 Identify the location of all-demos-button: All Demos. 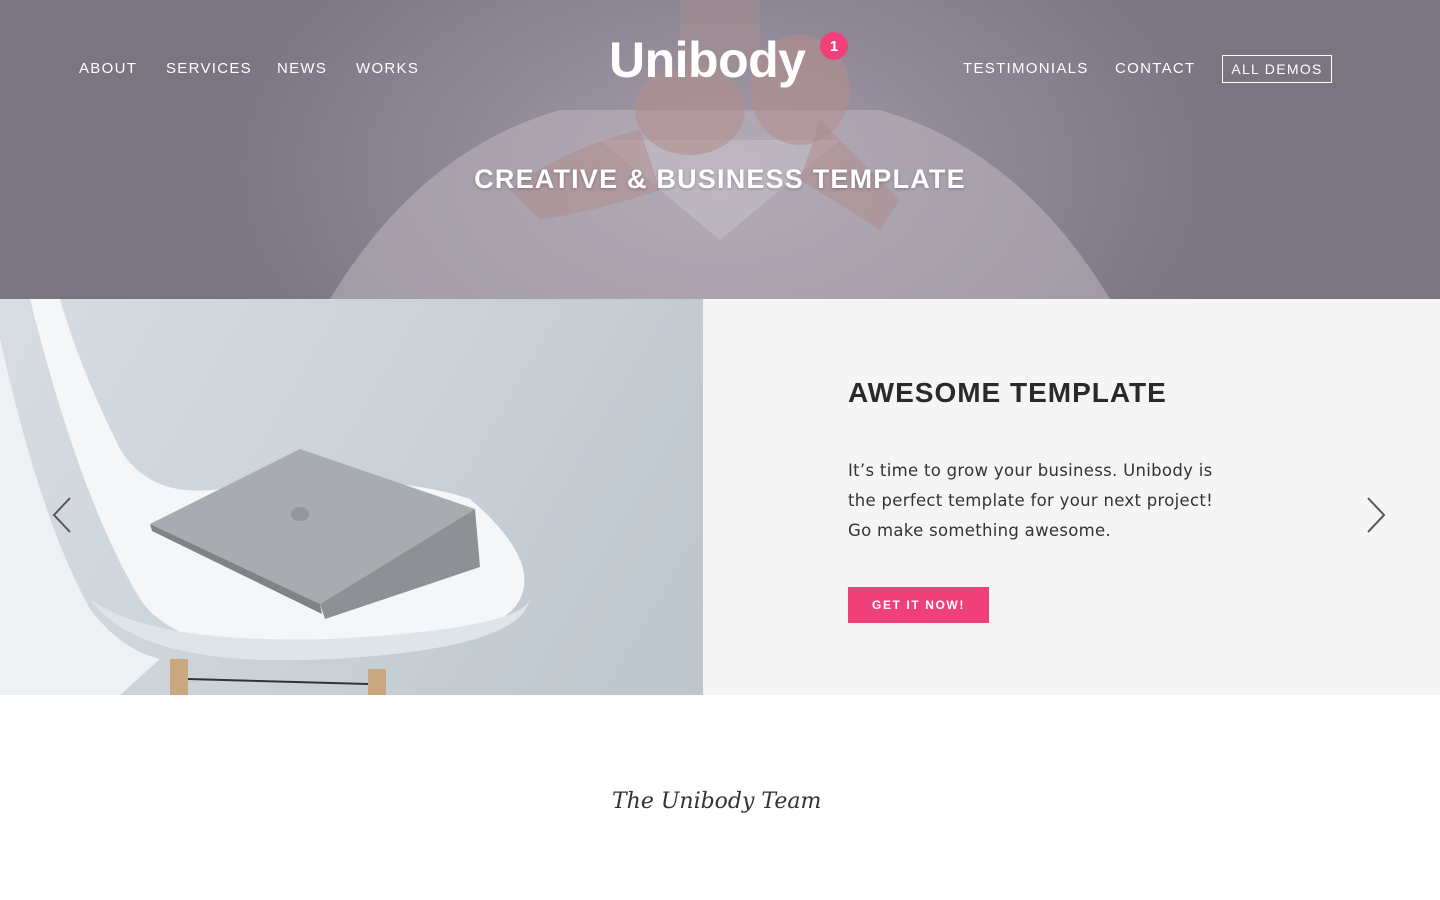
(1277, 69).